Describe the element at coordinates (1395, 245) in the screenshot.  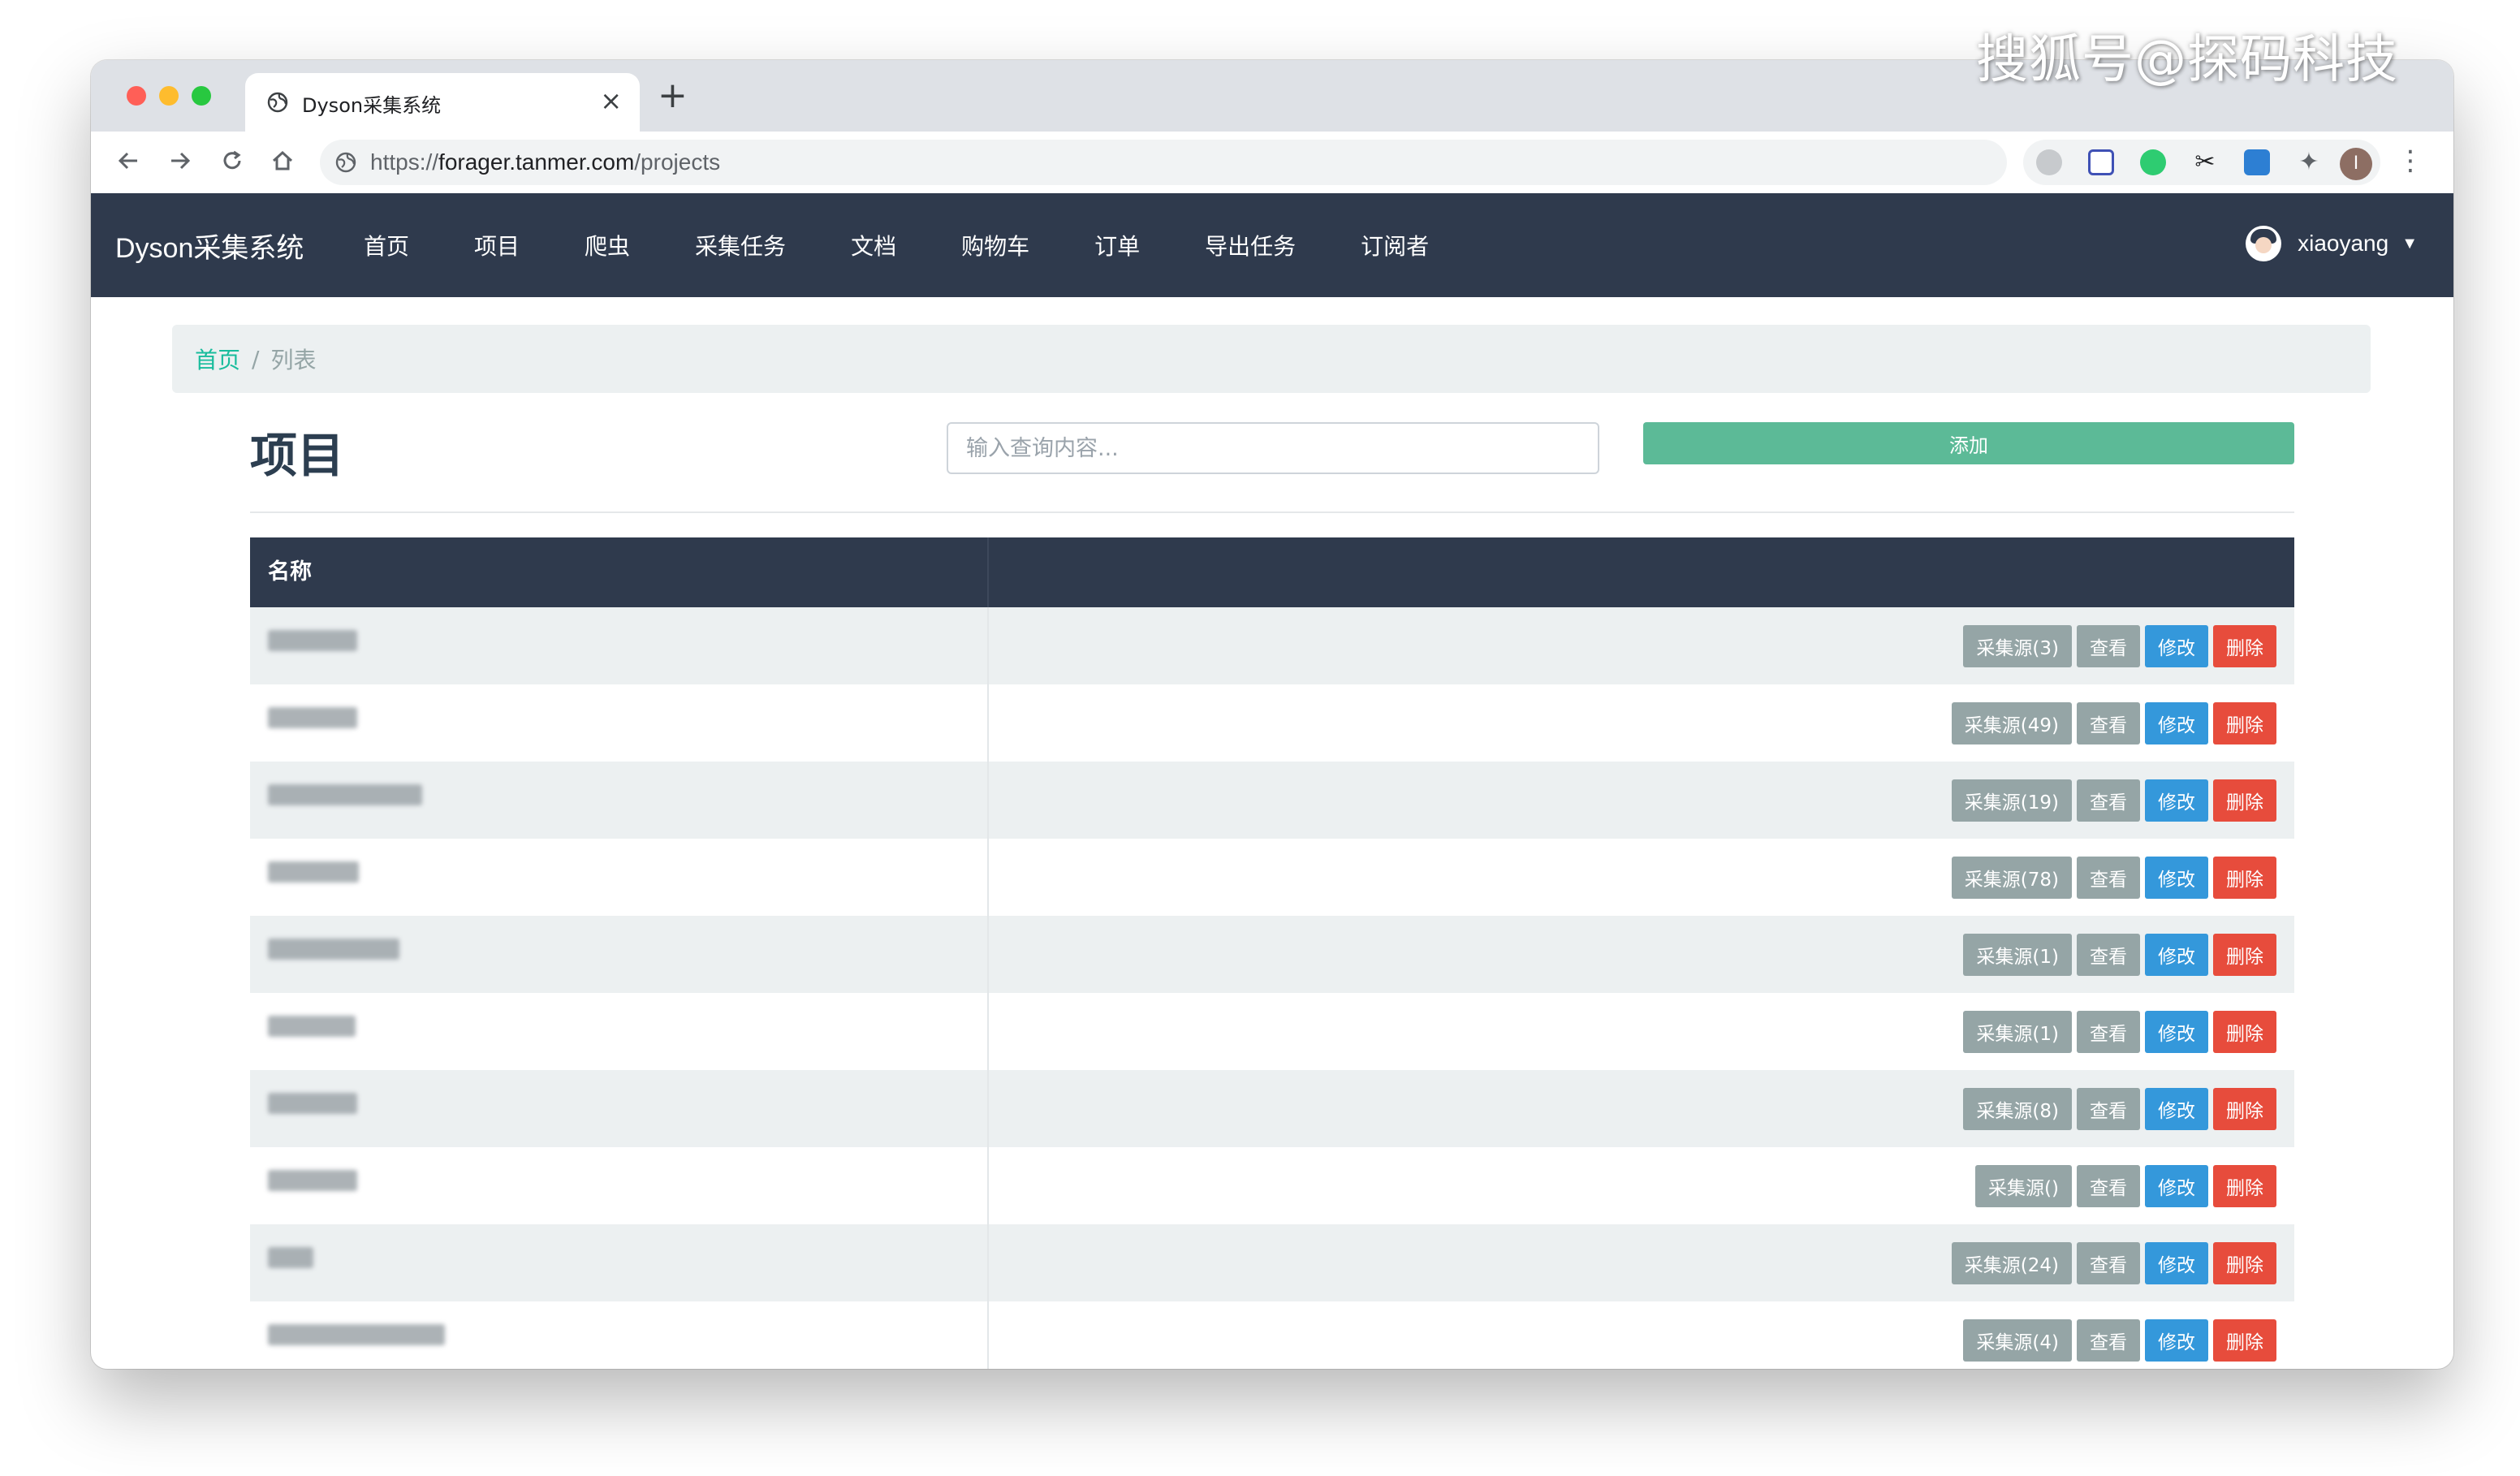
I see `nav-subscribers: 订阅者` at that location.